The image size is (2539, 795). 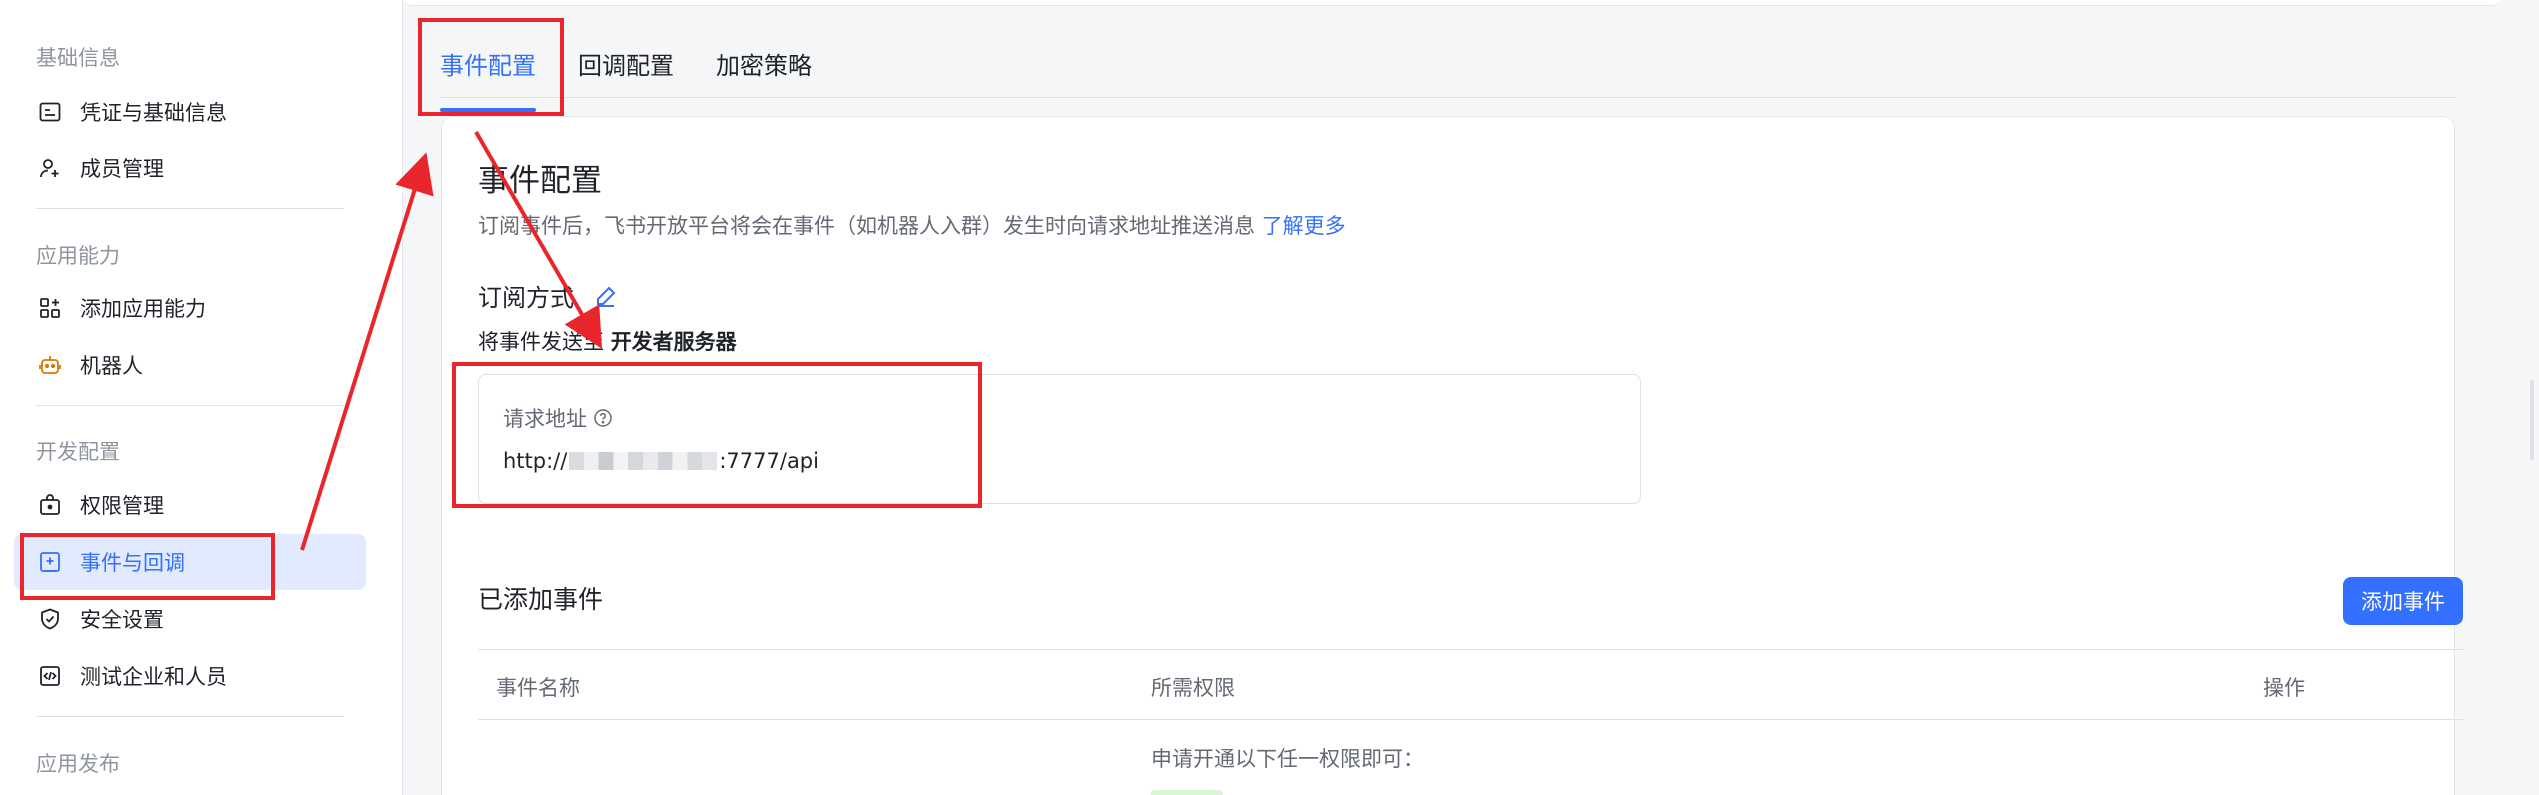 What do you see at coordinates (367, 351) in the screenshot?
I see `arrow-sidebar-to-tab` at bounding box center [367, 351].